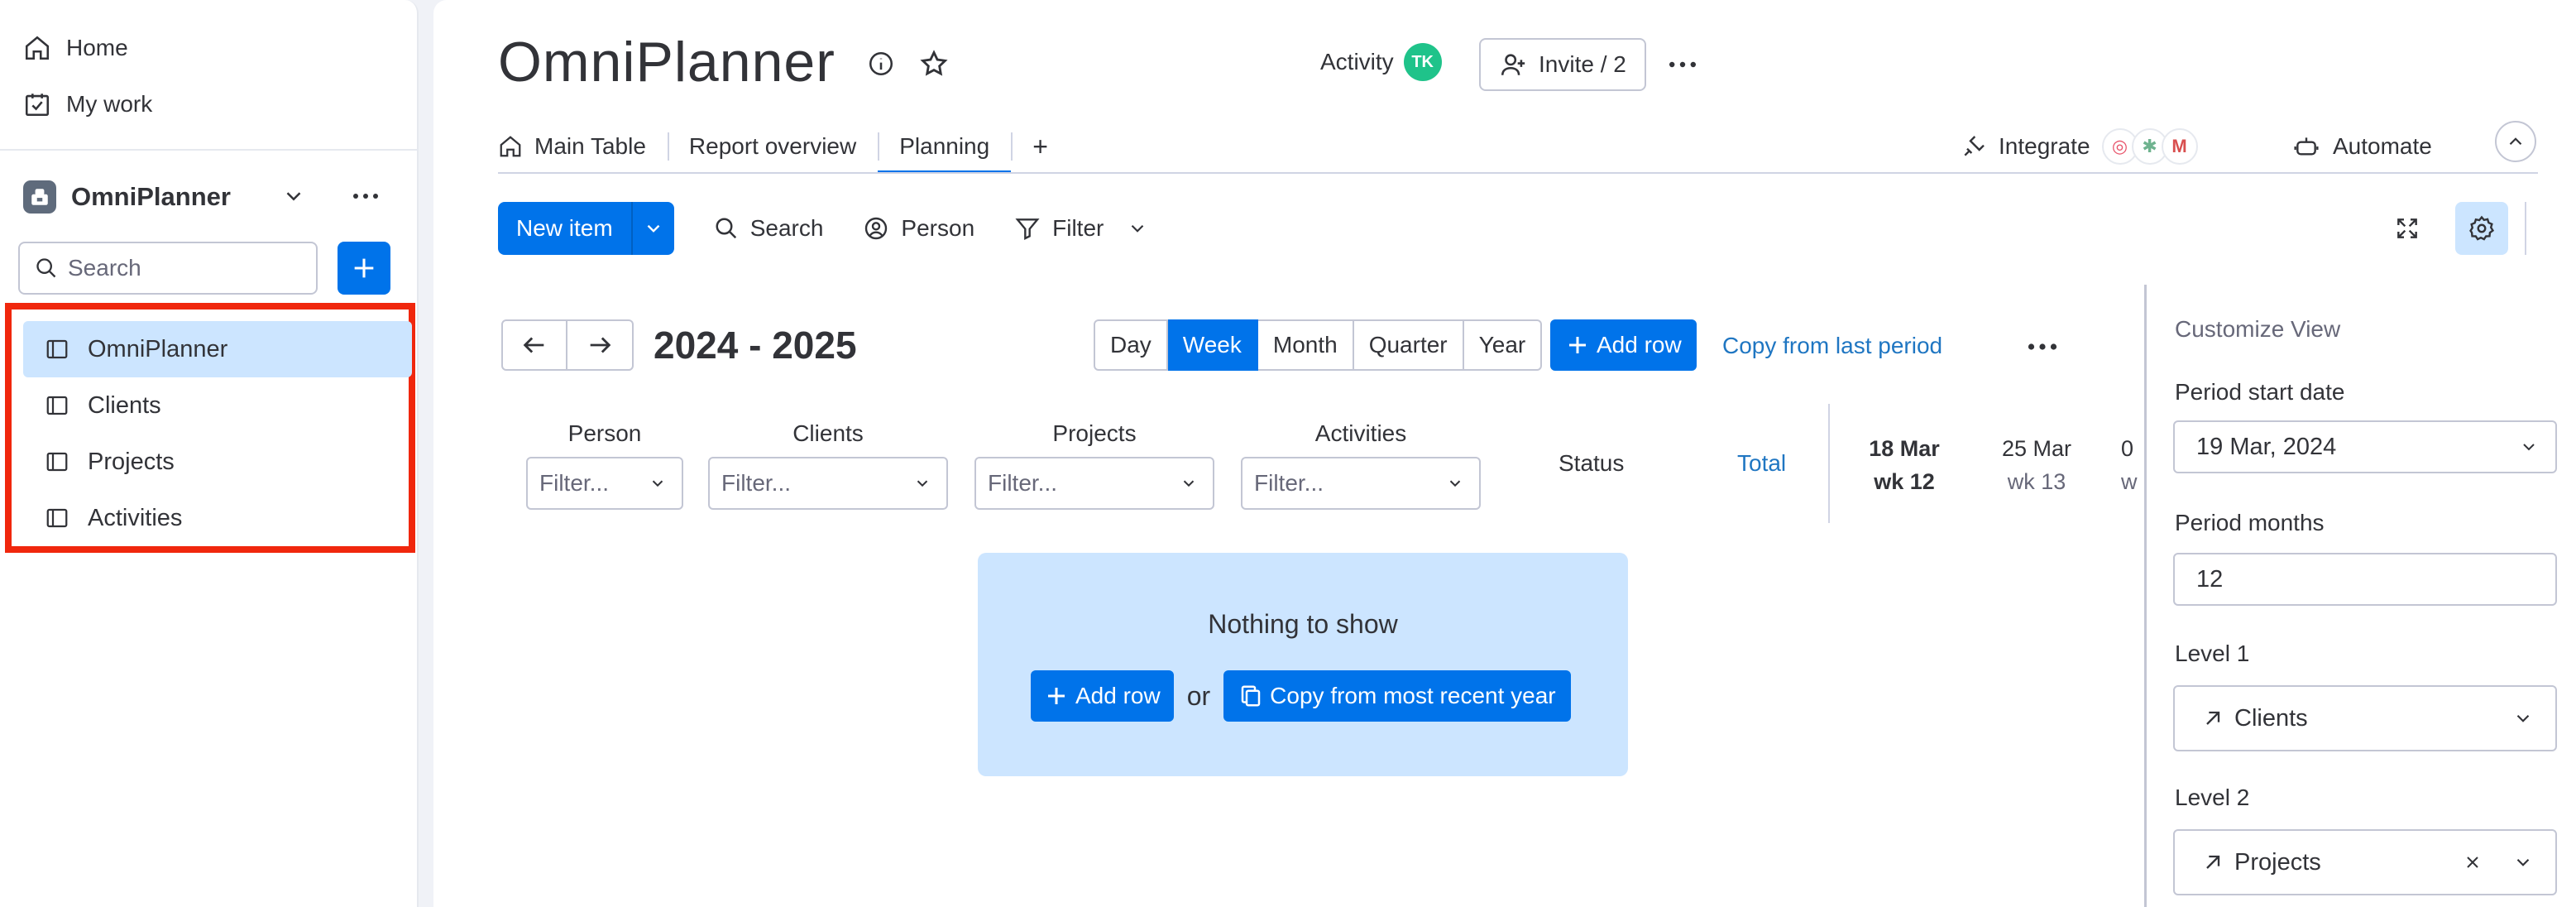  I want to click on page-title: OmniPlanner, so click(667, 63).